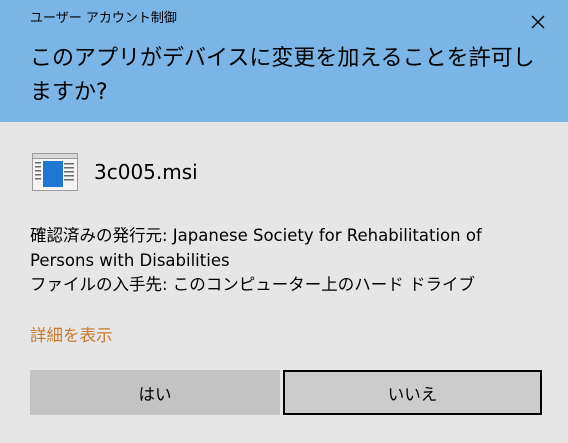 This screenshot has width=568, height=443. I want to click on app-name: 3c005.msi, so click(146, 172).